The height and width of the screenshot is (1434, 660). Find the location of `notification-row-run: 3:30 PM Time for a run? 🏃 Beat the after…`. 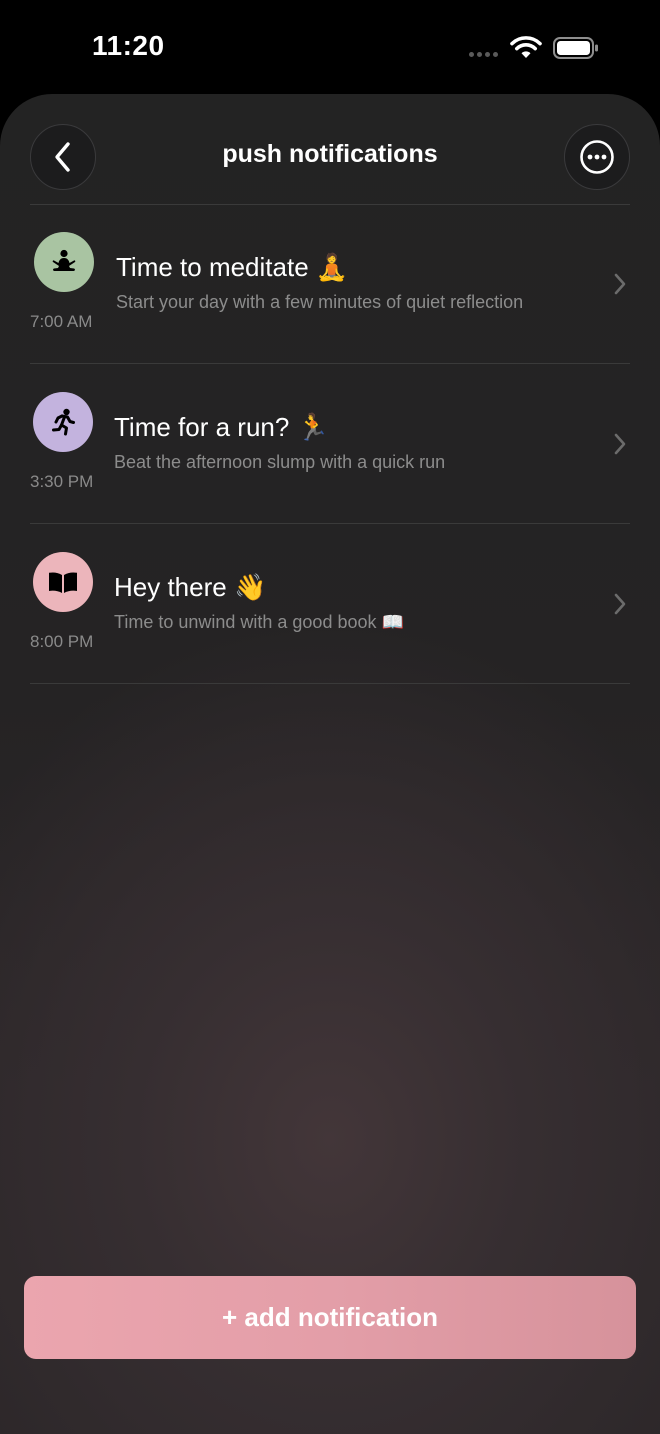

notification-row-run: 3:30 PM Time for a run? 🏃 Beat the after… is located at coordinates (330, 444).